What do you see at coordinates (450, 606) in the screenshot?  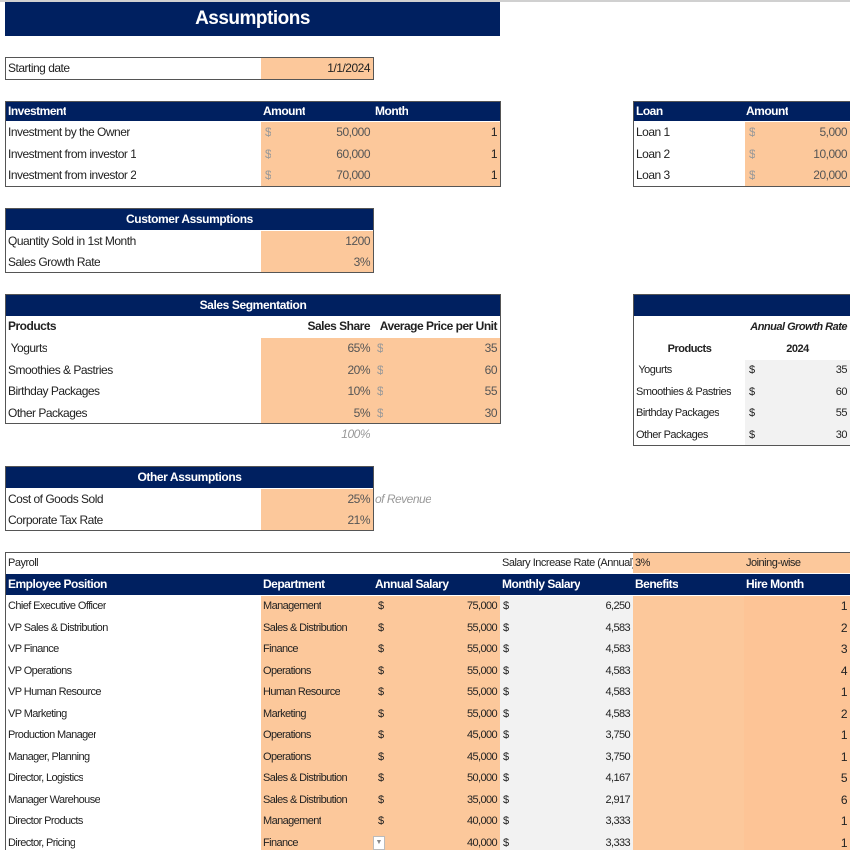 I see `payroll-annual-input: 75,000` at bounding box center [450, 606].